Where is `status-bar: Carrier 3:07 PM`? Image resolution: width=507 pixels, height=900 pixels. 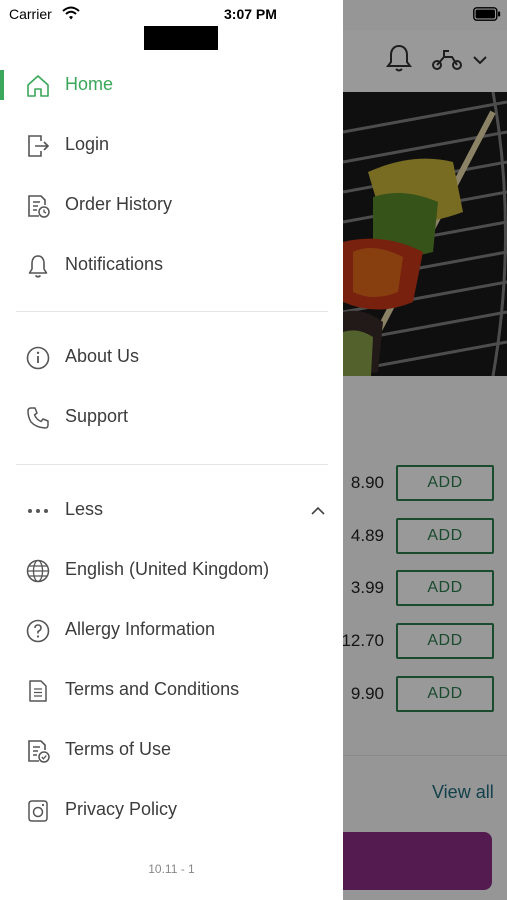 status-bar: Carrier 3:07 PM is located at coordinates (253, 14).